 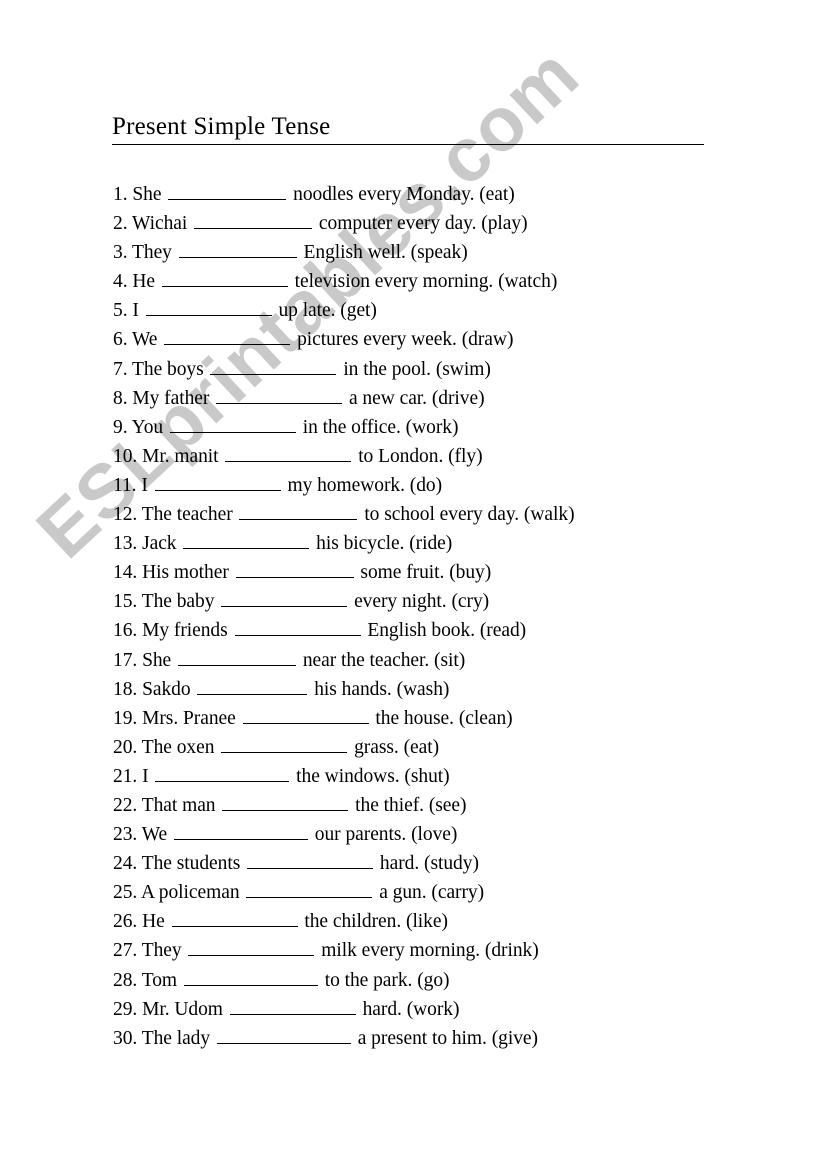 What do you see at coordinates (120, 369) in the screenshot?
I see `exercise-number: 7.` at bounding box center [120, 369].